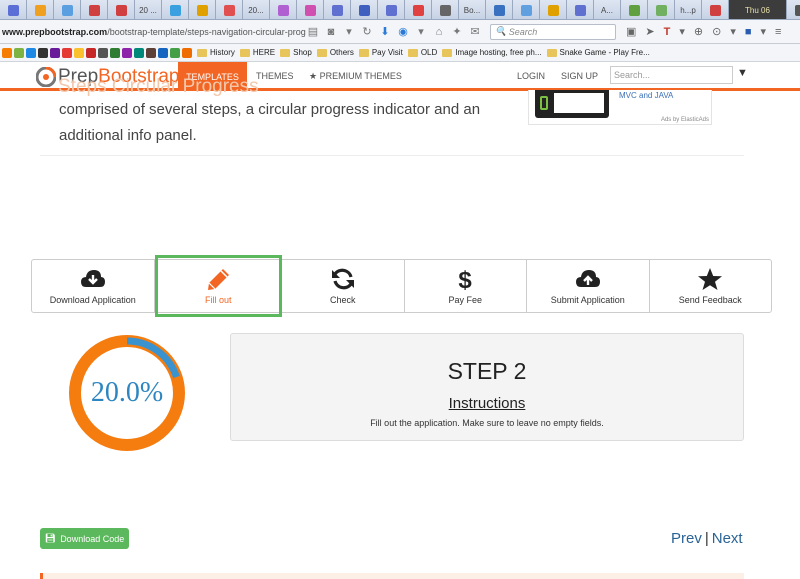 The image size is (800, 579). I want to click on browser-tab: Thu 06, so click(758, 9).